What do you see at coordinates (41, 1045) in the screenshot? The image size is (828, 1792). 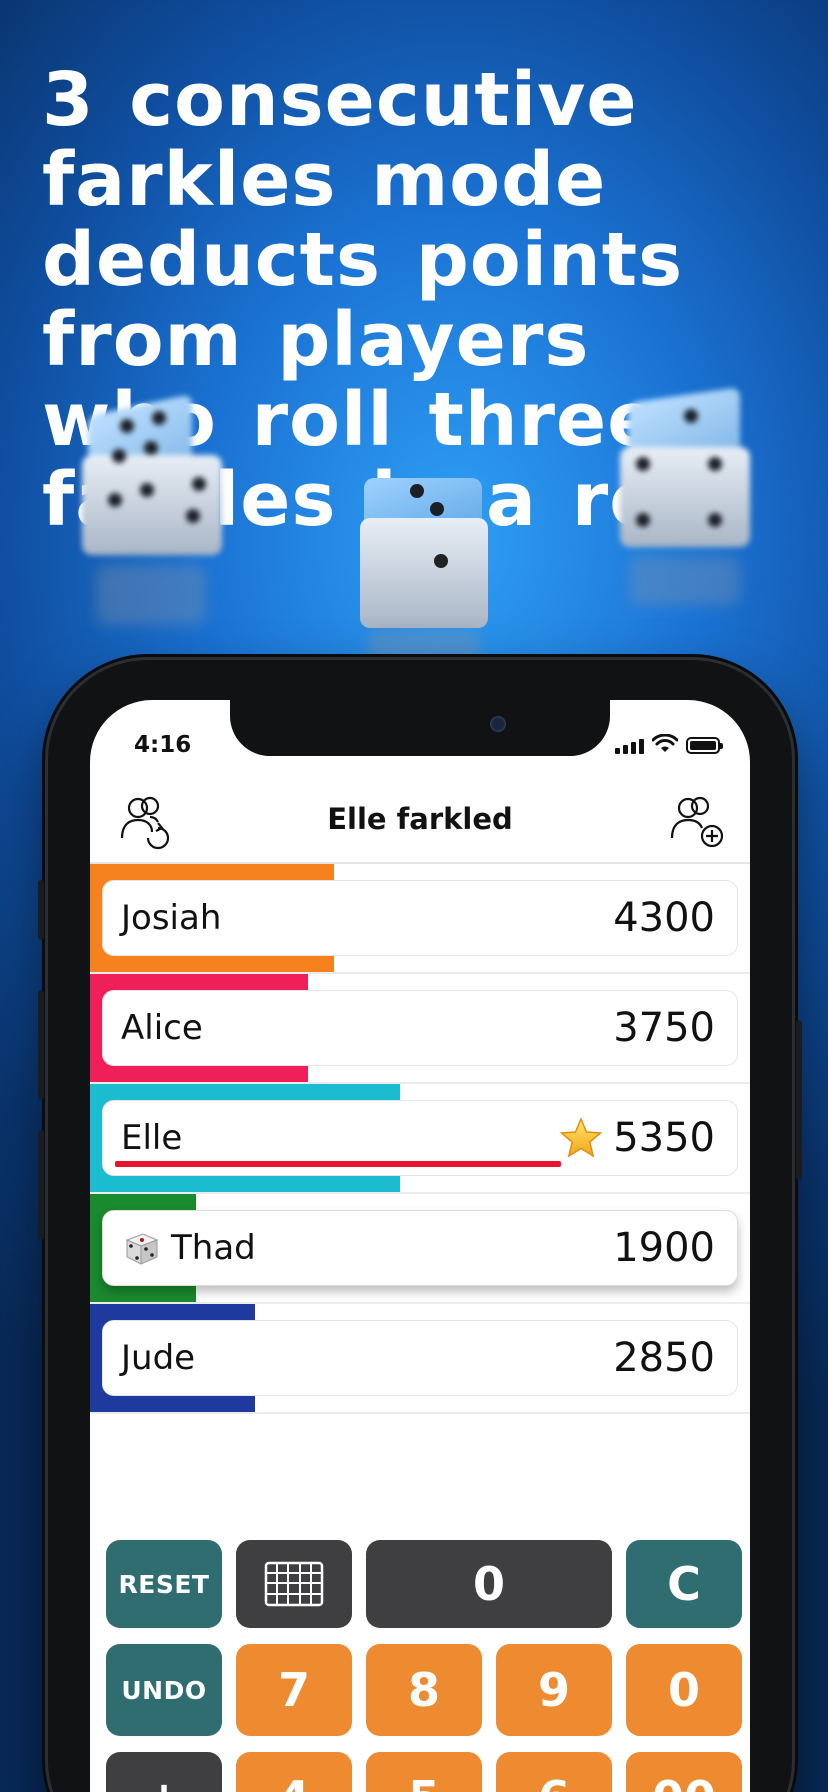 I see `volume-up-button` at bounding box center [41, 1045].